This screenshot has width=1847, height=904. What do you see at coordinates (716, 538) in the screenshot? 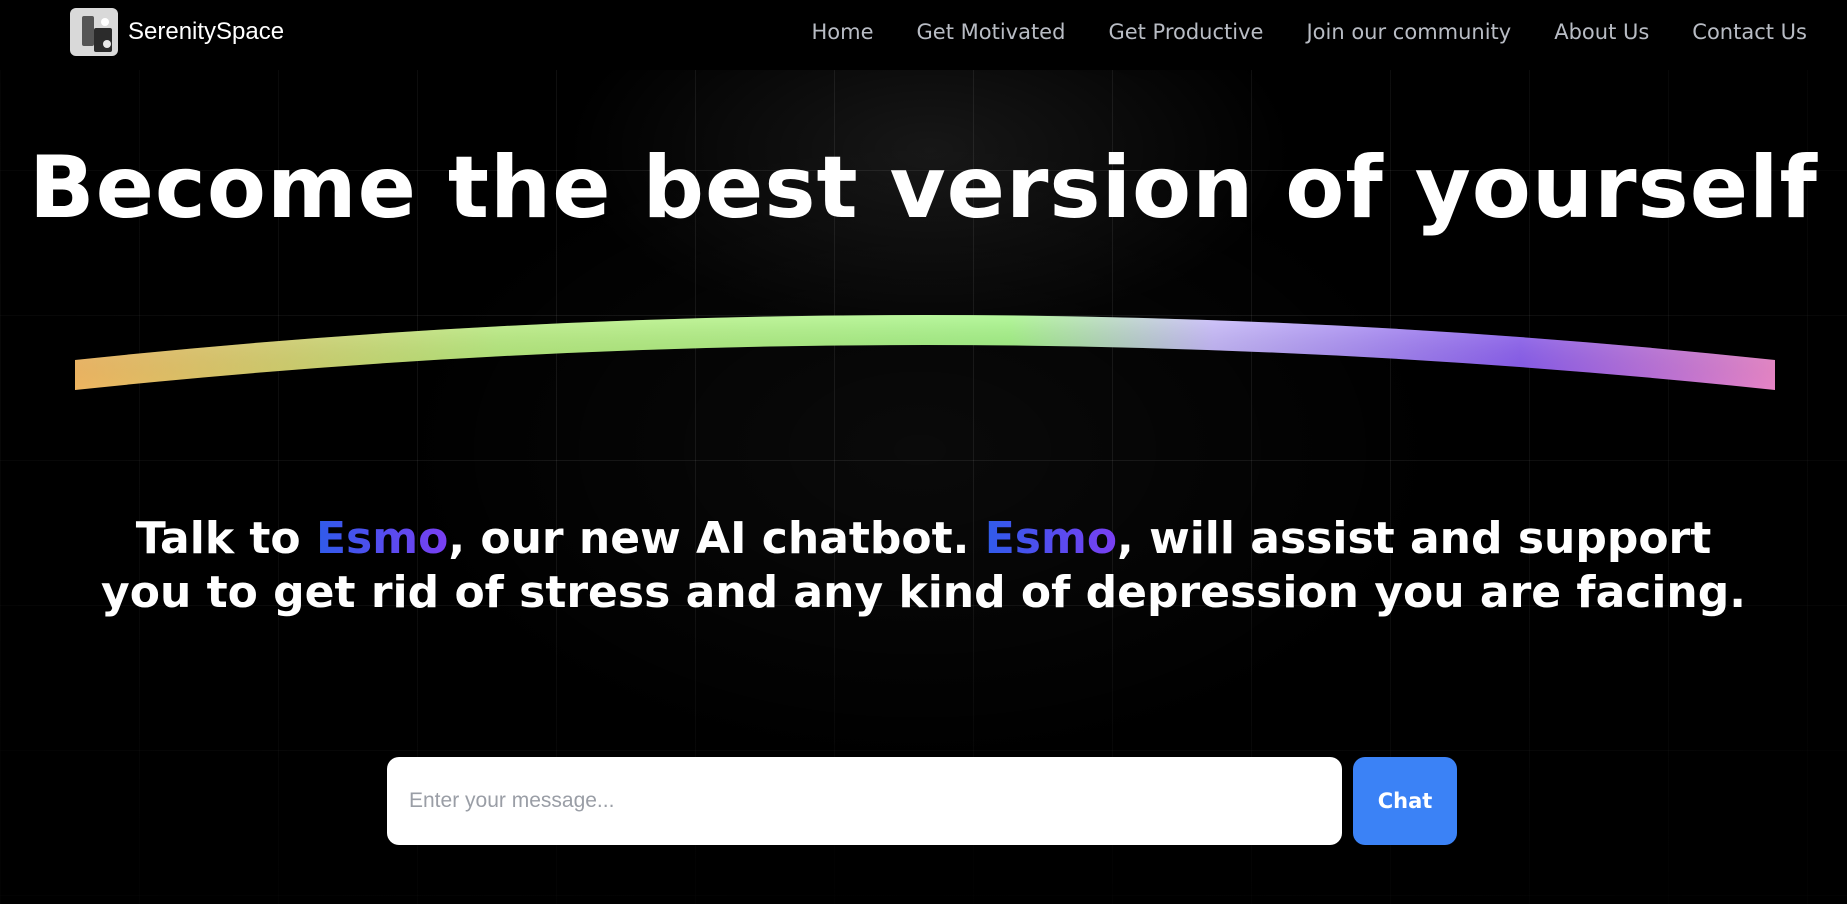
I see `subtitle-text: , our new AI chatbot.` at bounding box center [716, 538].